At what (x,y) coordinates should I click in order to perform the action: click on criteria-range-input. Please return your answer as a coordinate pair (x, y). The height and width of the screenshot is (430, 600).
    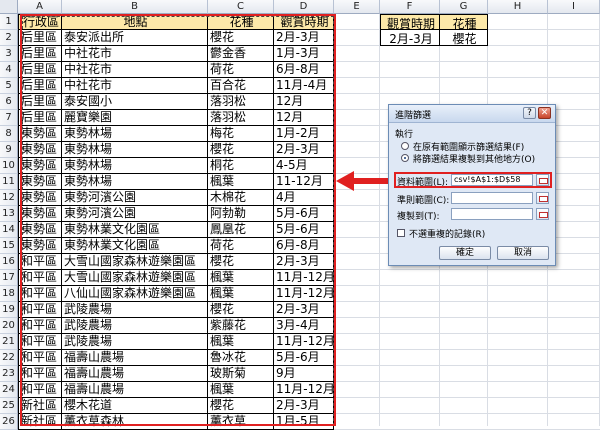
    Looking at the image, I should click on (492, 198).